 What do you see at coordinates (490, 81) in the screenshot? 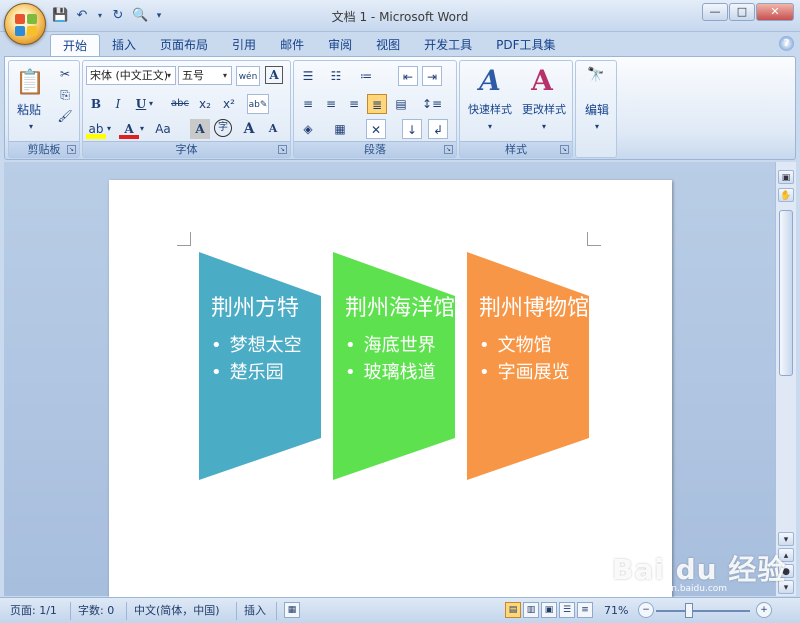
I see `quick-styles-icon: A` at bounding box center [490, 81].